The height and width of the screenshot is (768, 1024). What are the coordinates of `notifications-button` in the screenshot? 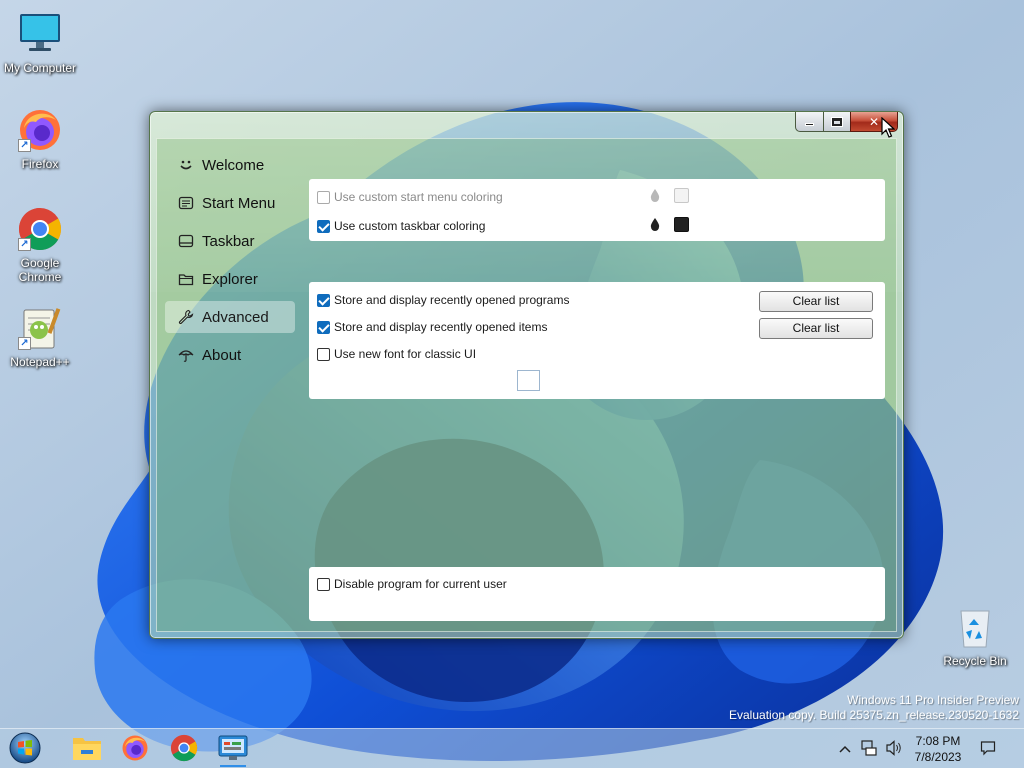 It's located at (988, 748).